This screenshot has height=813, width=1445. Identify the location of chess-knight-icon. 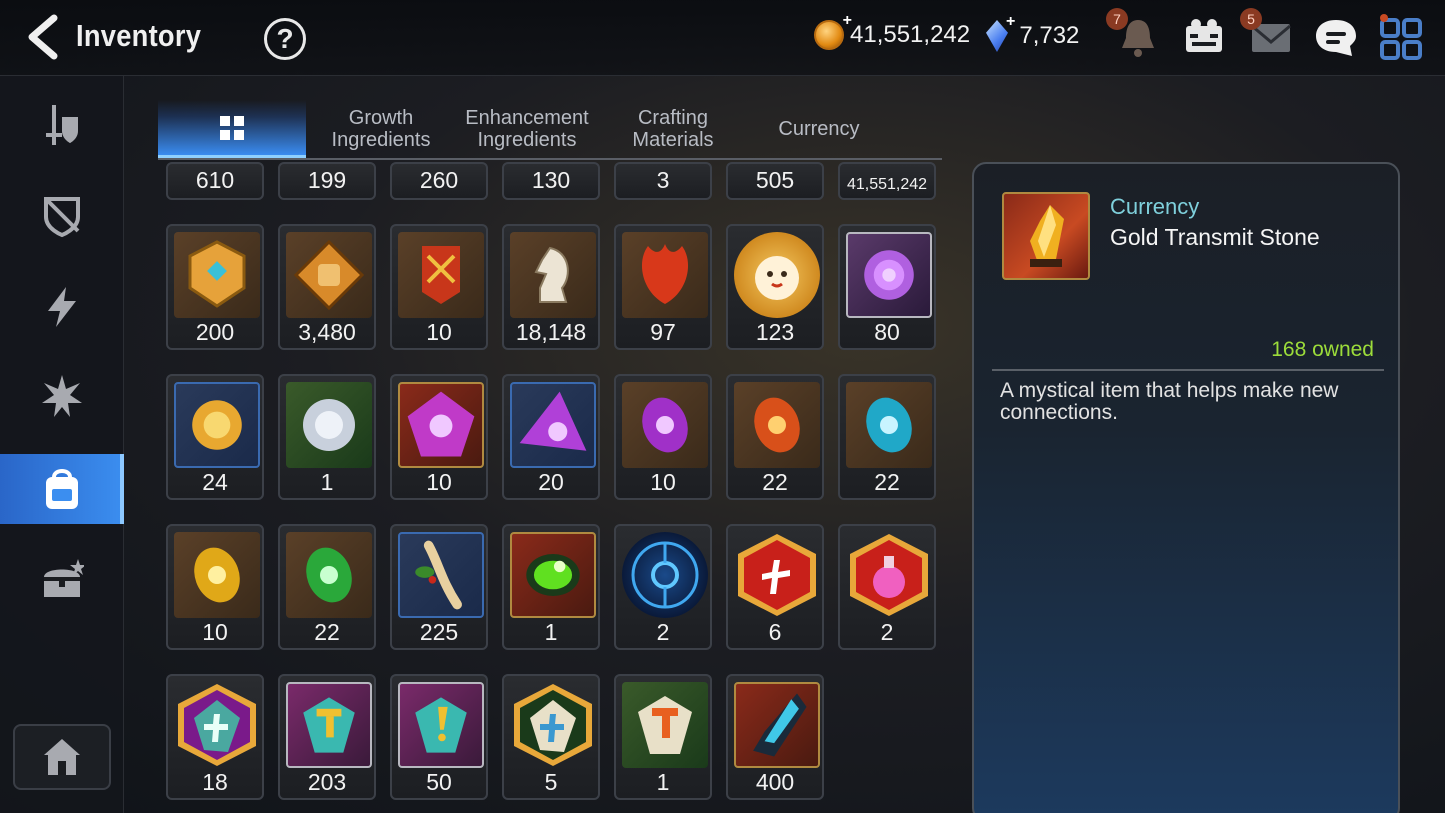
(553, 275).